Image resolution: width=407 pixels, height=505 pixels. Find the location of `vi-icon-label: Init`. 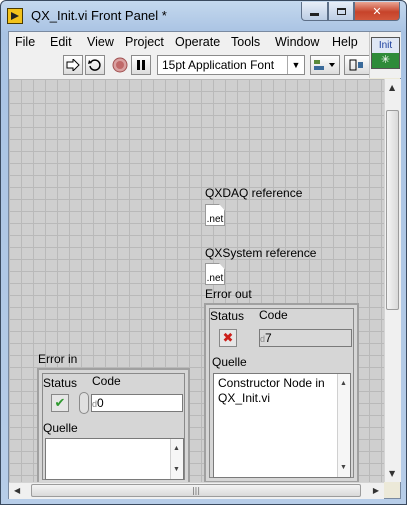

vi-icon-label: Init is located at coordinates (385, 45).